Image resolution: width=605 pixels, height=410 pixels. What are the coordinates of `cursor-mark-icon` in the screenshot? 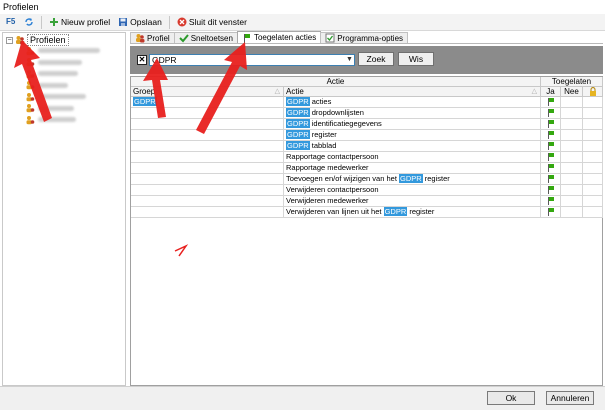 It's located at (181, 250).